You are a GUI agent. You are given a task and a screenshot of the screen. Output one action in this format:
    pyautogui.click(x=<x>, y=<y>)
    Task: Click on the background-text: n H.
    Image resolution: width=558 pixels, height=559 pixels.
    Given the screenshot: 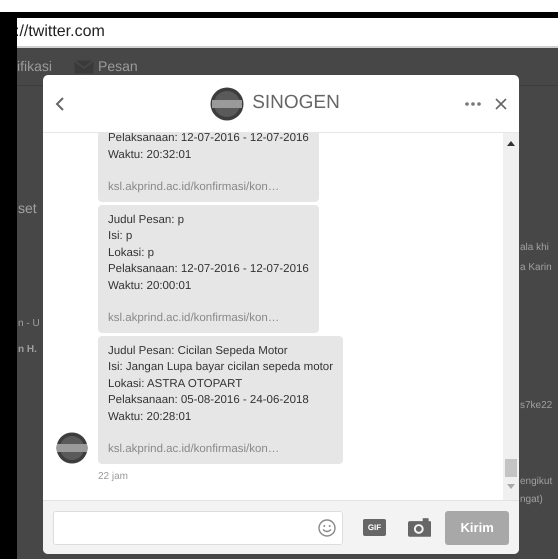 What is the action you would take?
    pyautogui.click(x=27, y=350)
    